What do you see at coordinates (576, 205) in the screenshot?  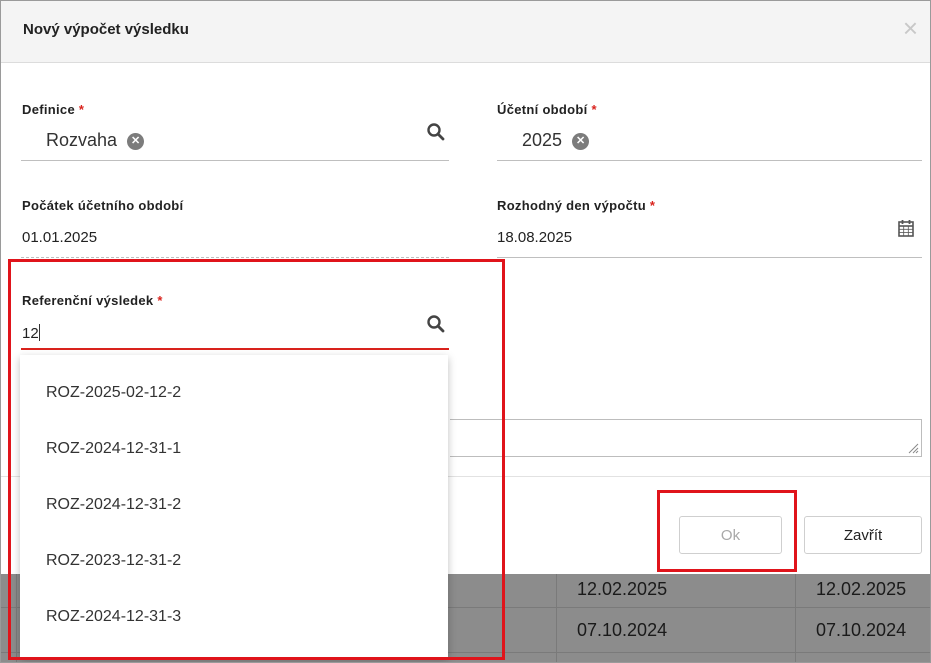 I see `decisive-date-label: Rozhodný den výpočtu *` at bounding box center [576, 205].